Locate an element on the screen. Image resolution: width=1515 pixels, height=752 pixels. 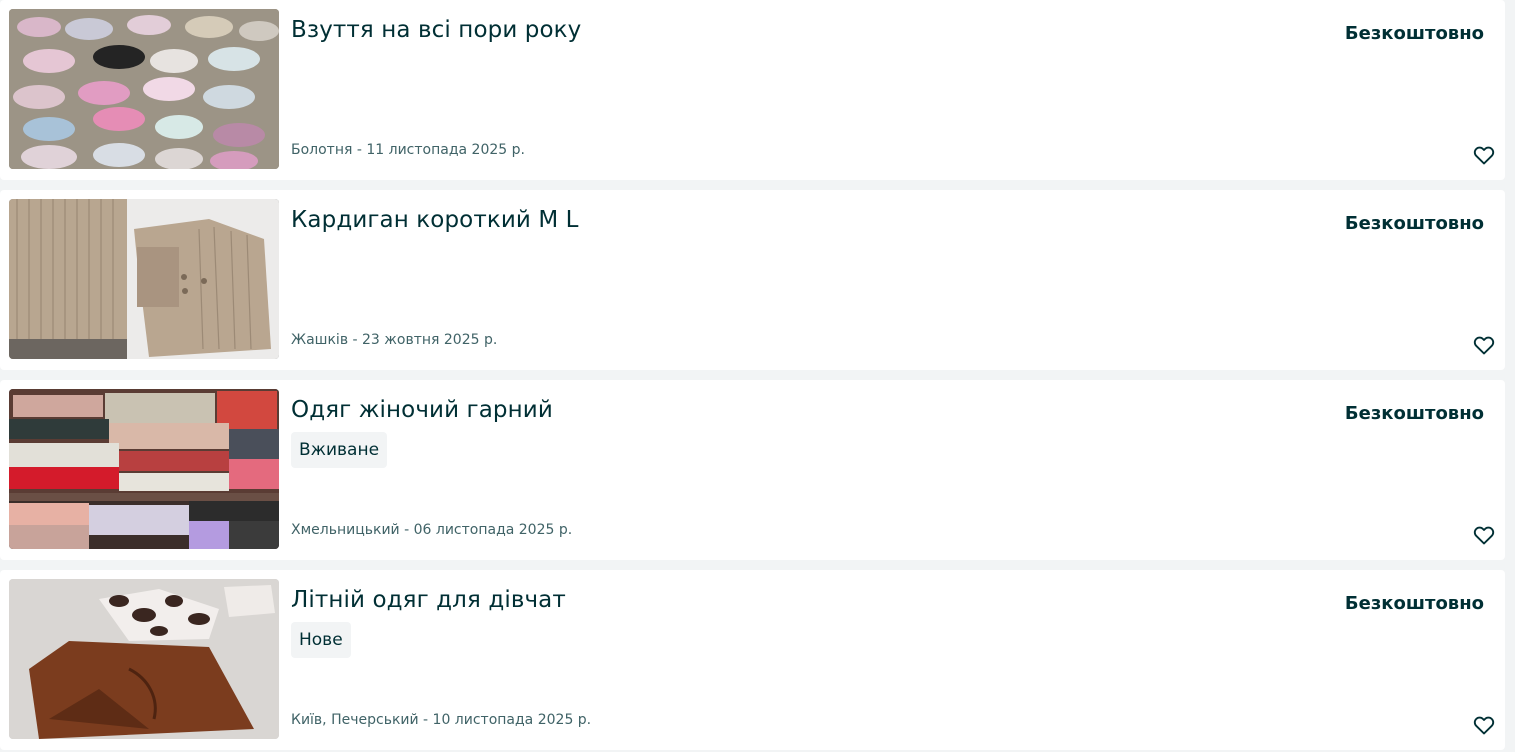
summer-clothes-photo is located at coordinates (144, 659).